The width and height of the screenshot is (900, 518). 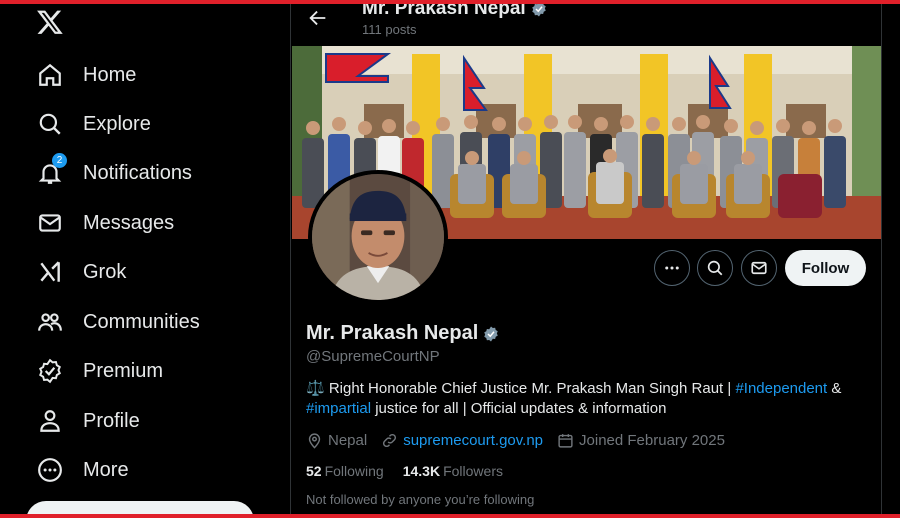 I want to click on notification-badge: 2, so click(x=59, y=160).